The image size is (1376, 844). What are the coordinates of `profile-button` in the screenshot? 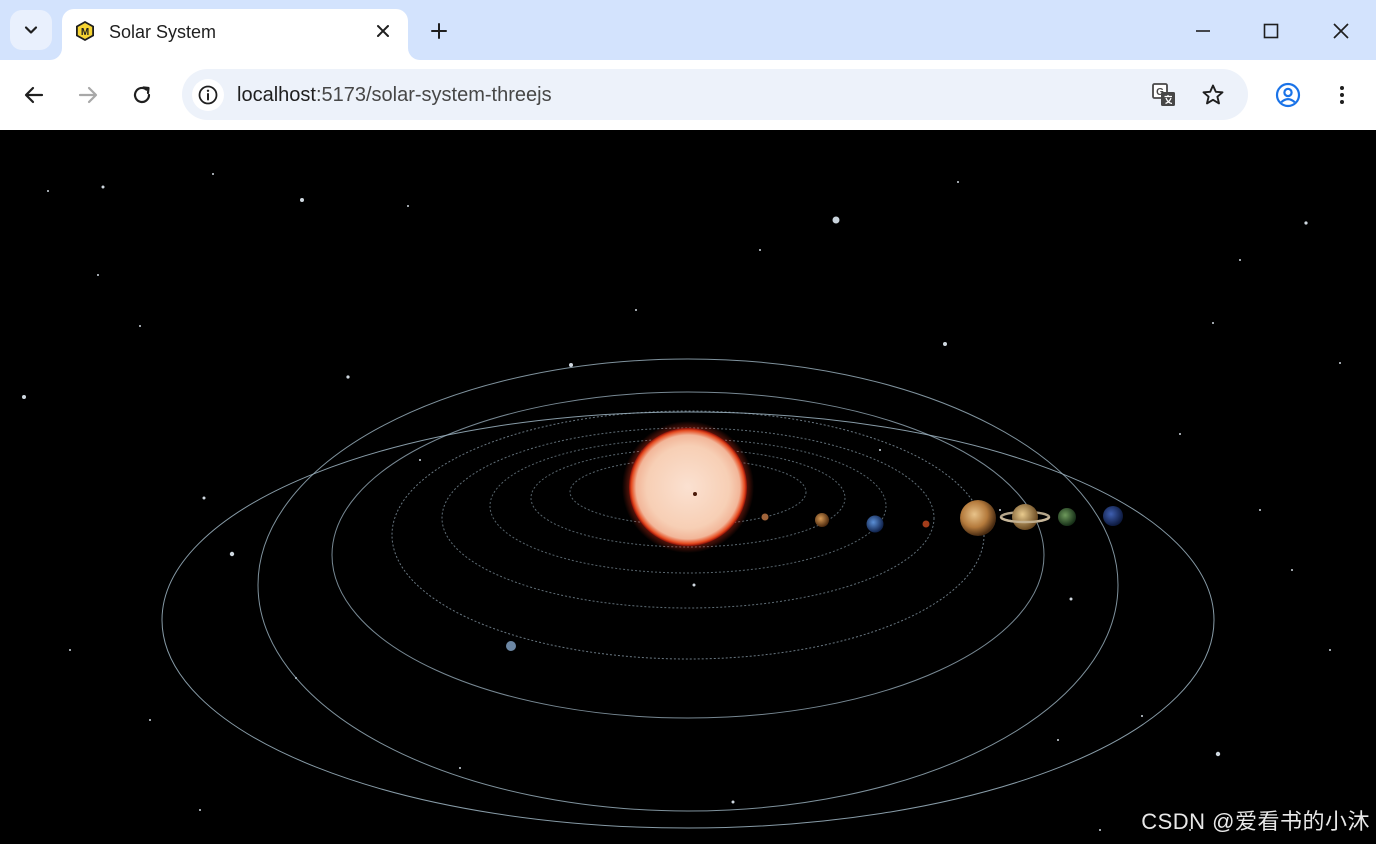 It's located at (1288, 95).